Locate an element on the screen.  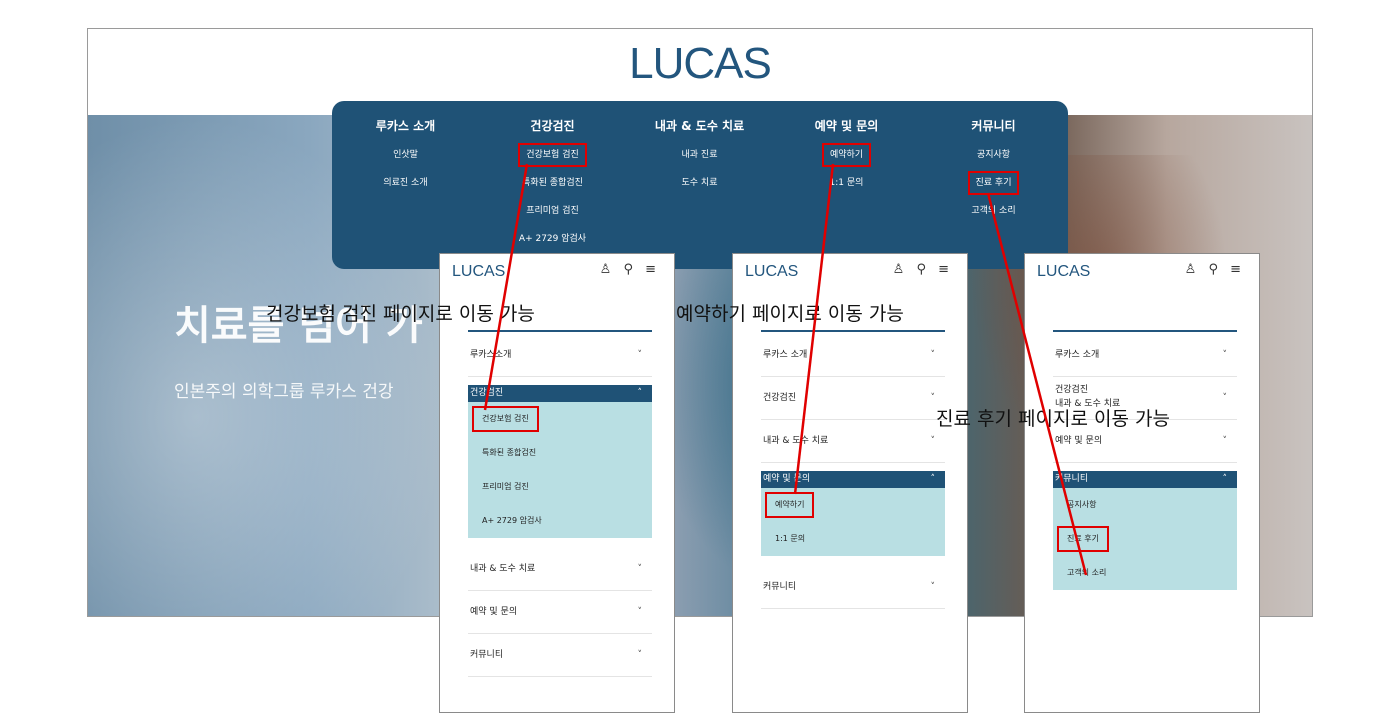
menu-item-insurance-checkup: 건강보험 검진 is located at coordinates (552, 155).